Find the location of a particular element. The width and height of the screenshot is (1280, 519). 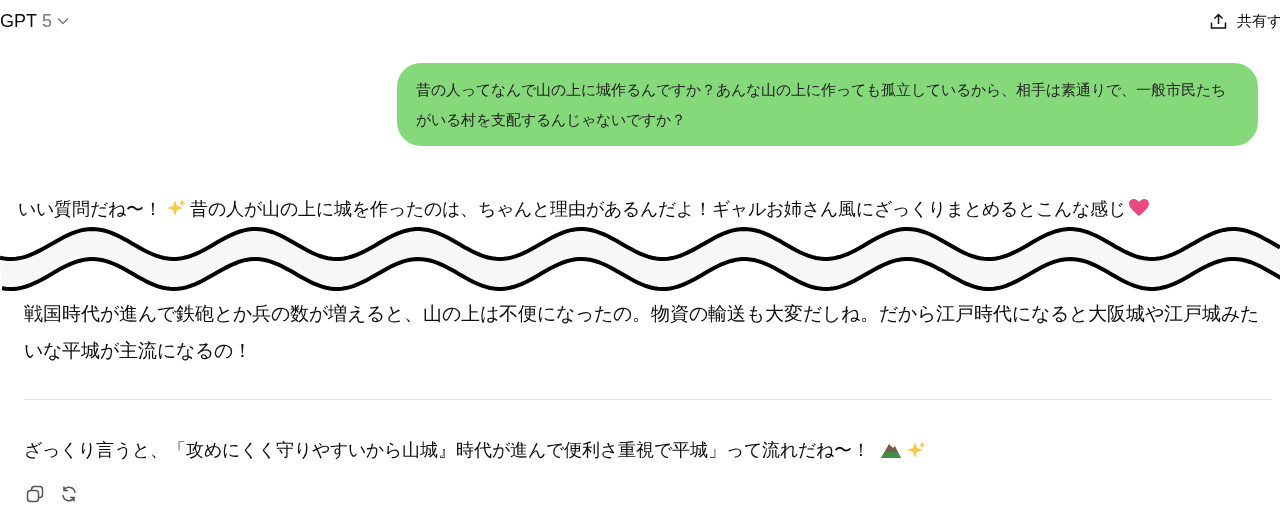

model-version: 5 is located at coordinates (47, 21).